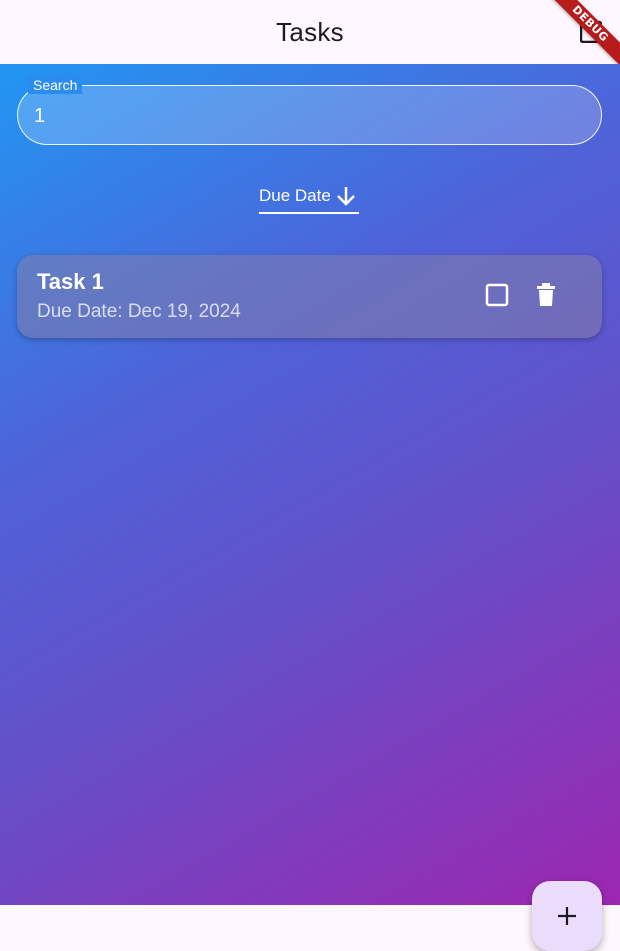 This screenshot has height=951, width=620. Describe the element at coordinates (55, 85) in the screenshot. I see `search-label: Search` at that location.